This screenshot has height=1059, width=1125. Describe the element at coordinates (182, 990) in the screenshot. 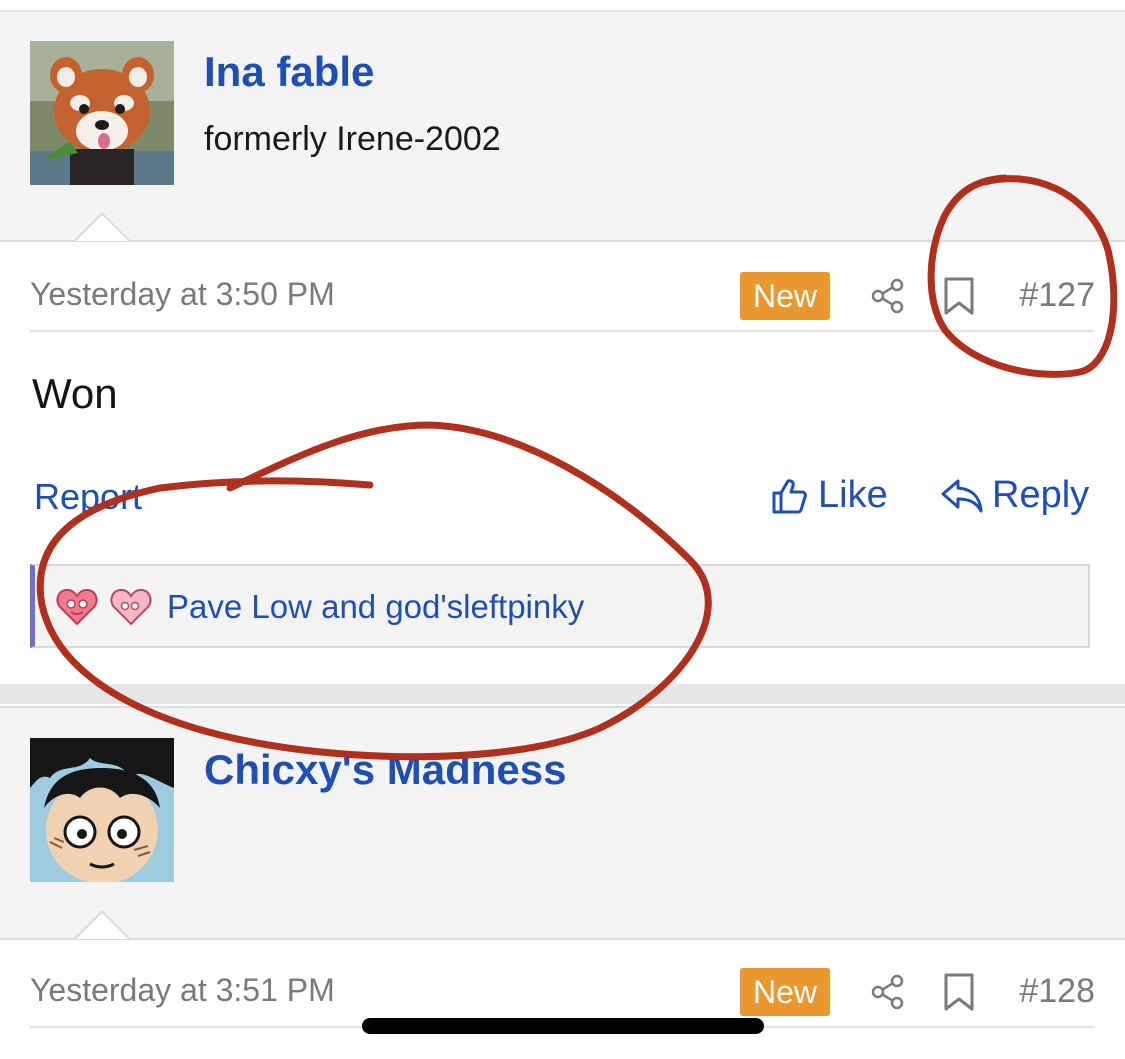

I see `post-timestamp: Yesterday at 3:51 PM` at that location.